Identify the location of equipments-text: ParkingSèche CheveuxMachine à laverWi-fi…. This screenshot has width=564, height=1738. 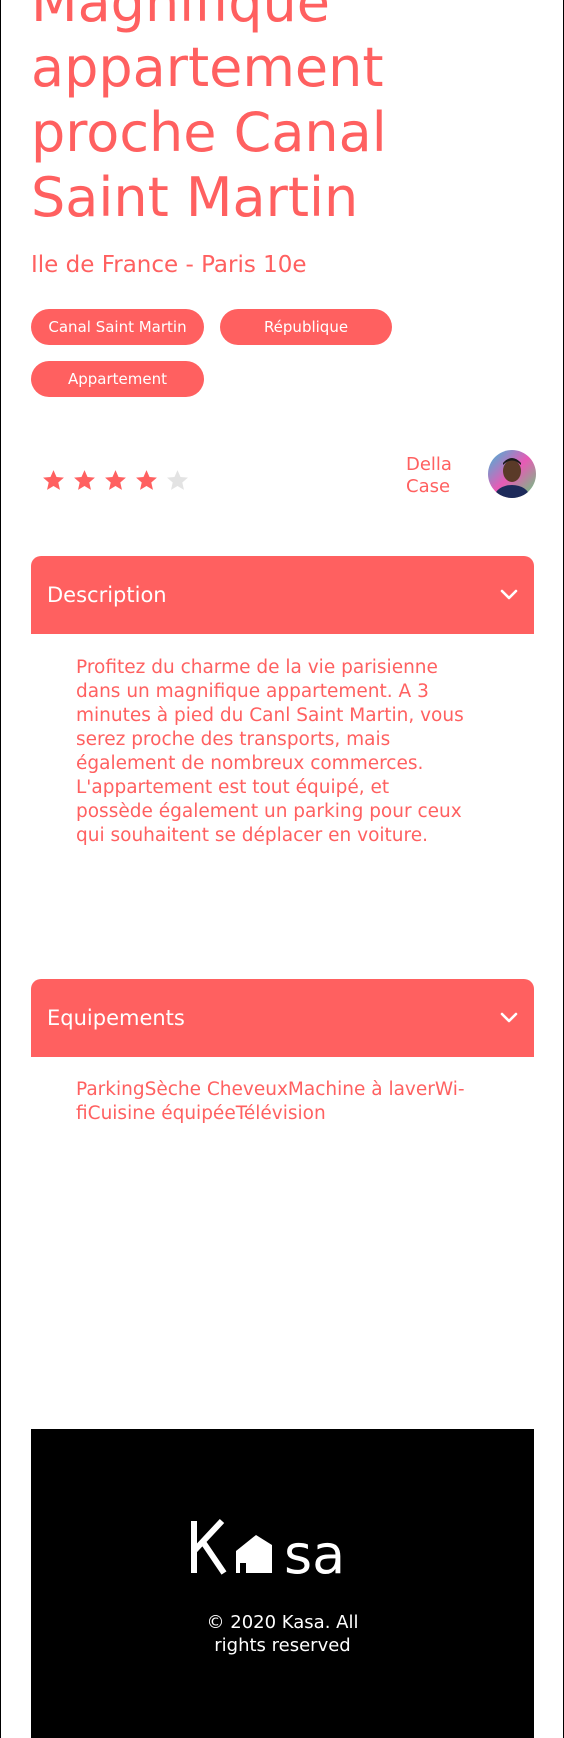
(270, 1101).